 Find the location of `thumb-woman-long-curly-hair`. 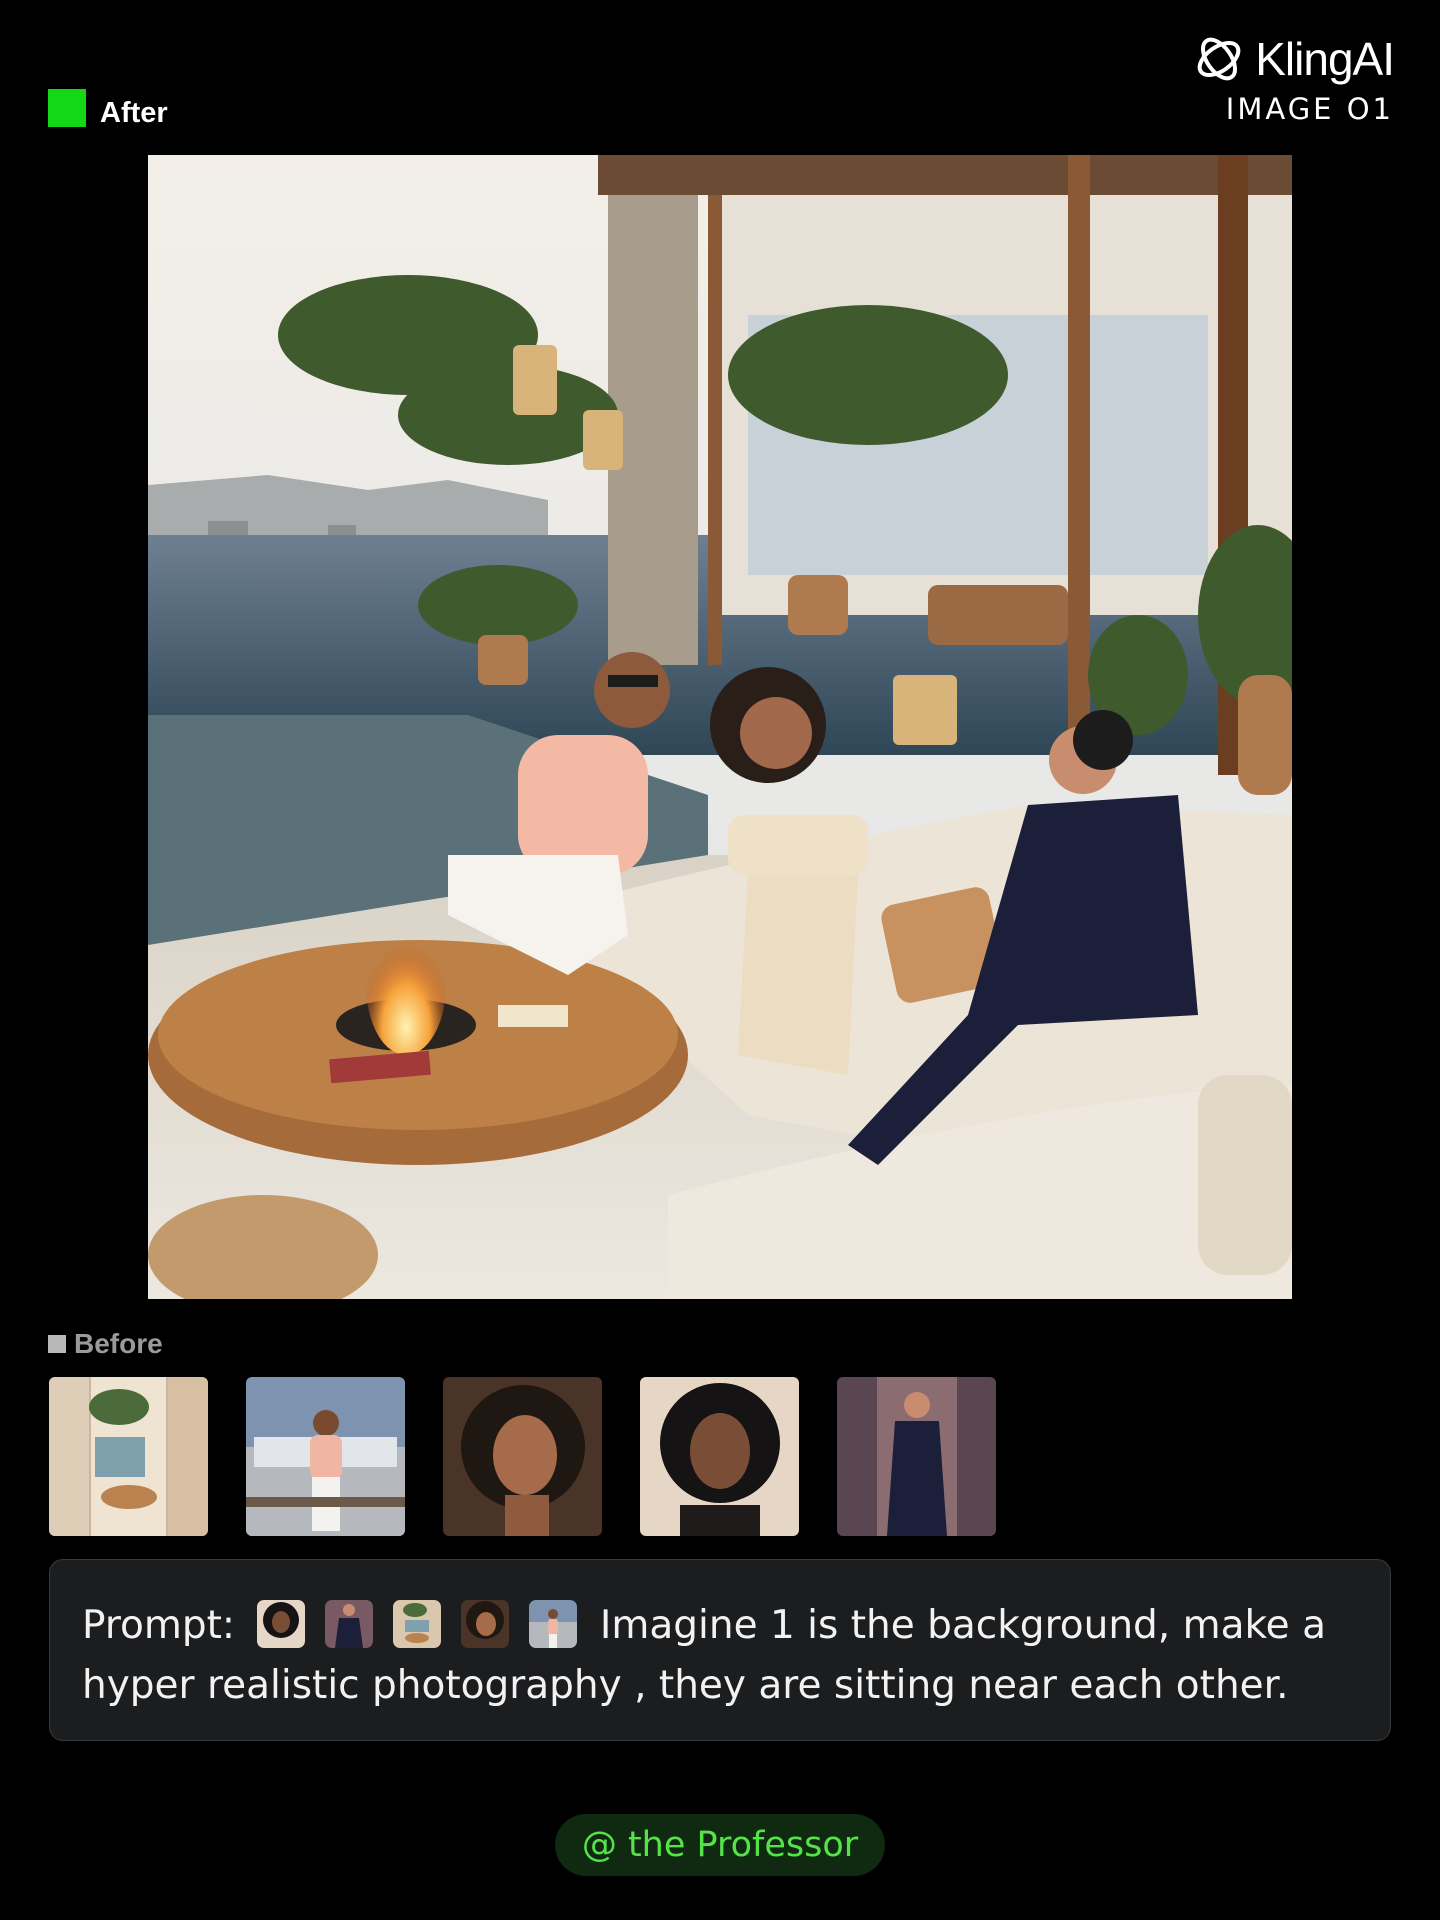

thumb-woman-long-curly-hair is located at coordinates (719, 1456).